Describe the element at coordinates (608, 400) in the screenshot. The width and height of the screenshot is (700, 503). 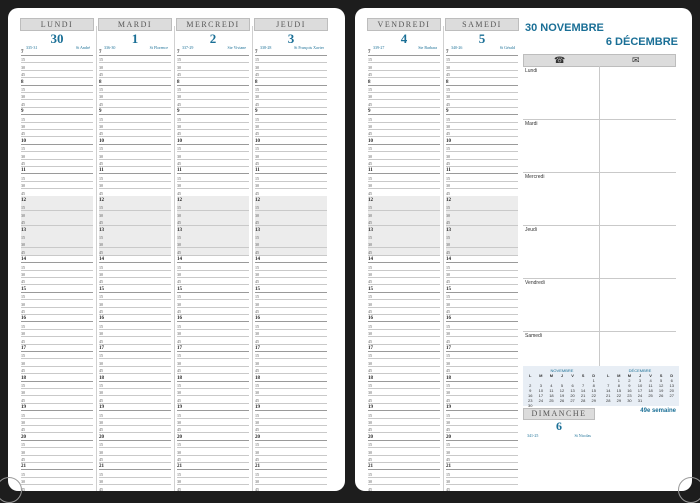
I see `calendar-day: 28` at that location.